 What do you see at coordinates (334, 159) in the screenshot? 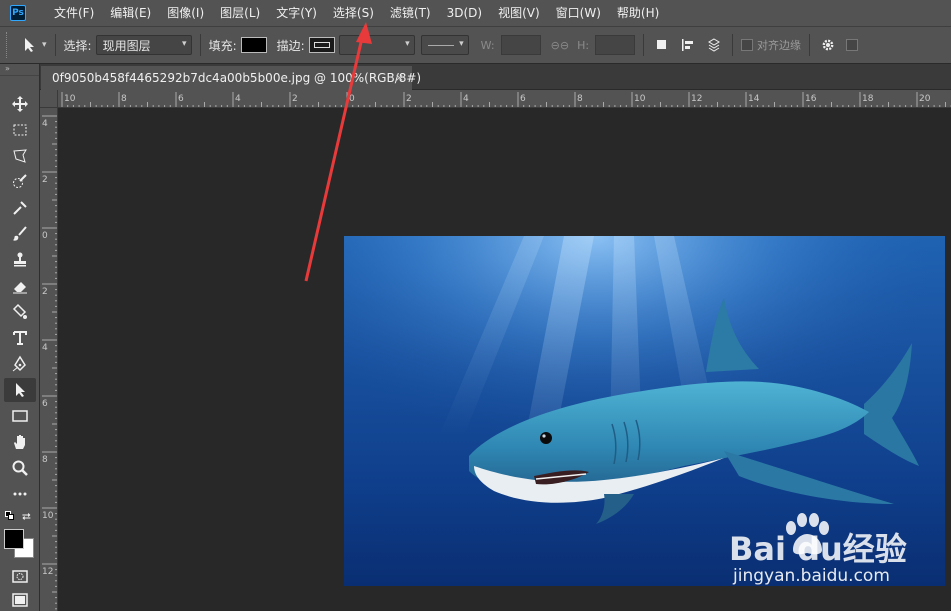
I see `annotation-arrow` at bounding box center [334, 159].